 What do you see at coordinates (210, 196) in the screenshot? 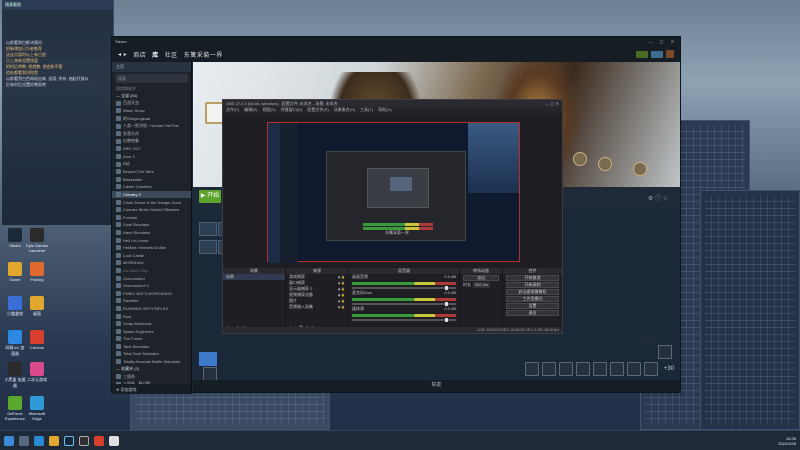
I see `play-button: ▶ 开始` at bounding box center [210, 196].